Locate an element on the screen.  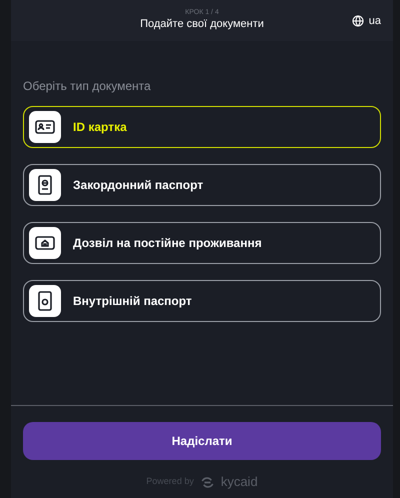
passport-icon is located at coordinates (45, 185).